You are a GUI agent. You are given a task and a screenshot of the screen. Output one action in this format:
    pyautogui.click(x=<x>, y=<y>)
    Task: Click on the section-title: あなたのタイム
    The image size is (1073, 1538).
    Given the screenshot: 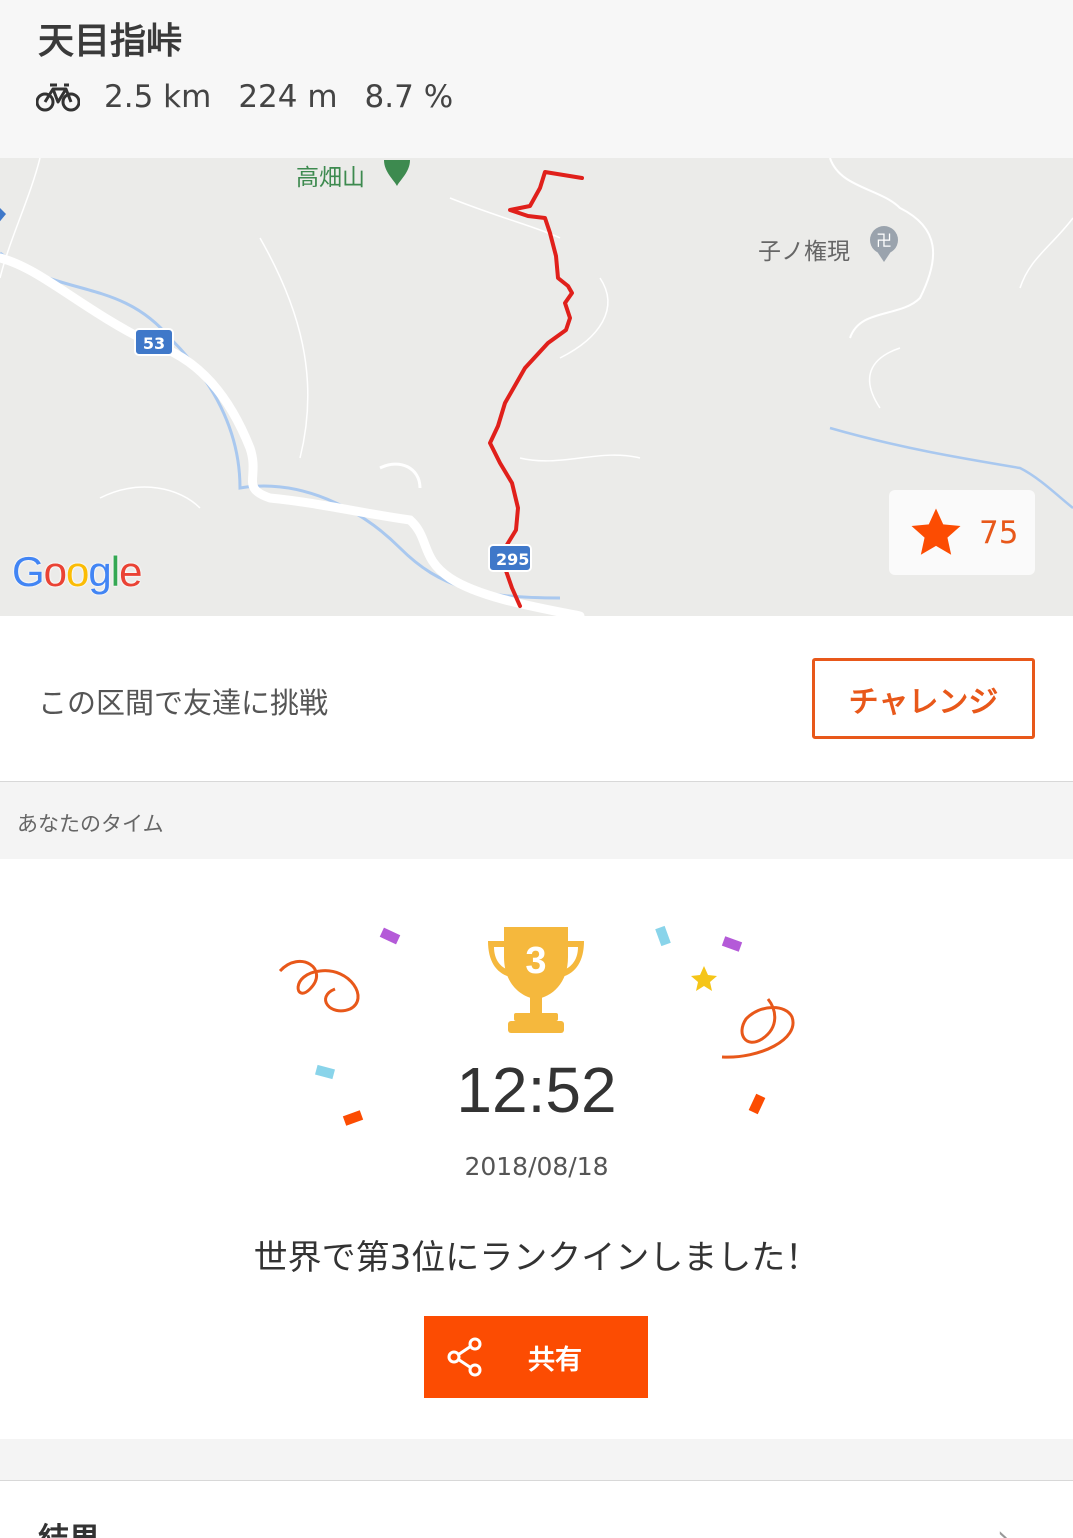 What is the action you would take?
    pyautogui.click(x=90, y=824)
    